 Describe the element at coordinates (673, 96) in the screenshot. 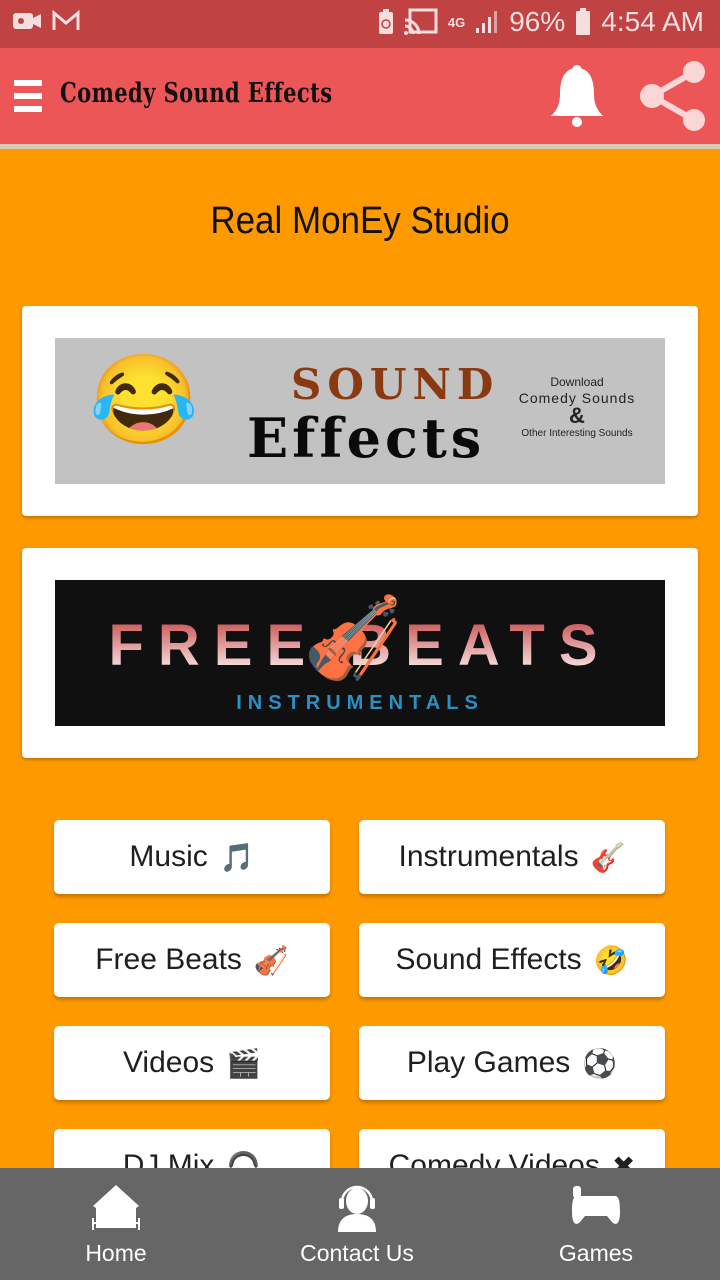

I see `share-icon` at that location.